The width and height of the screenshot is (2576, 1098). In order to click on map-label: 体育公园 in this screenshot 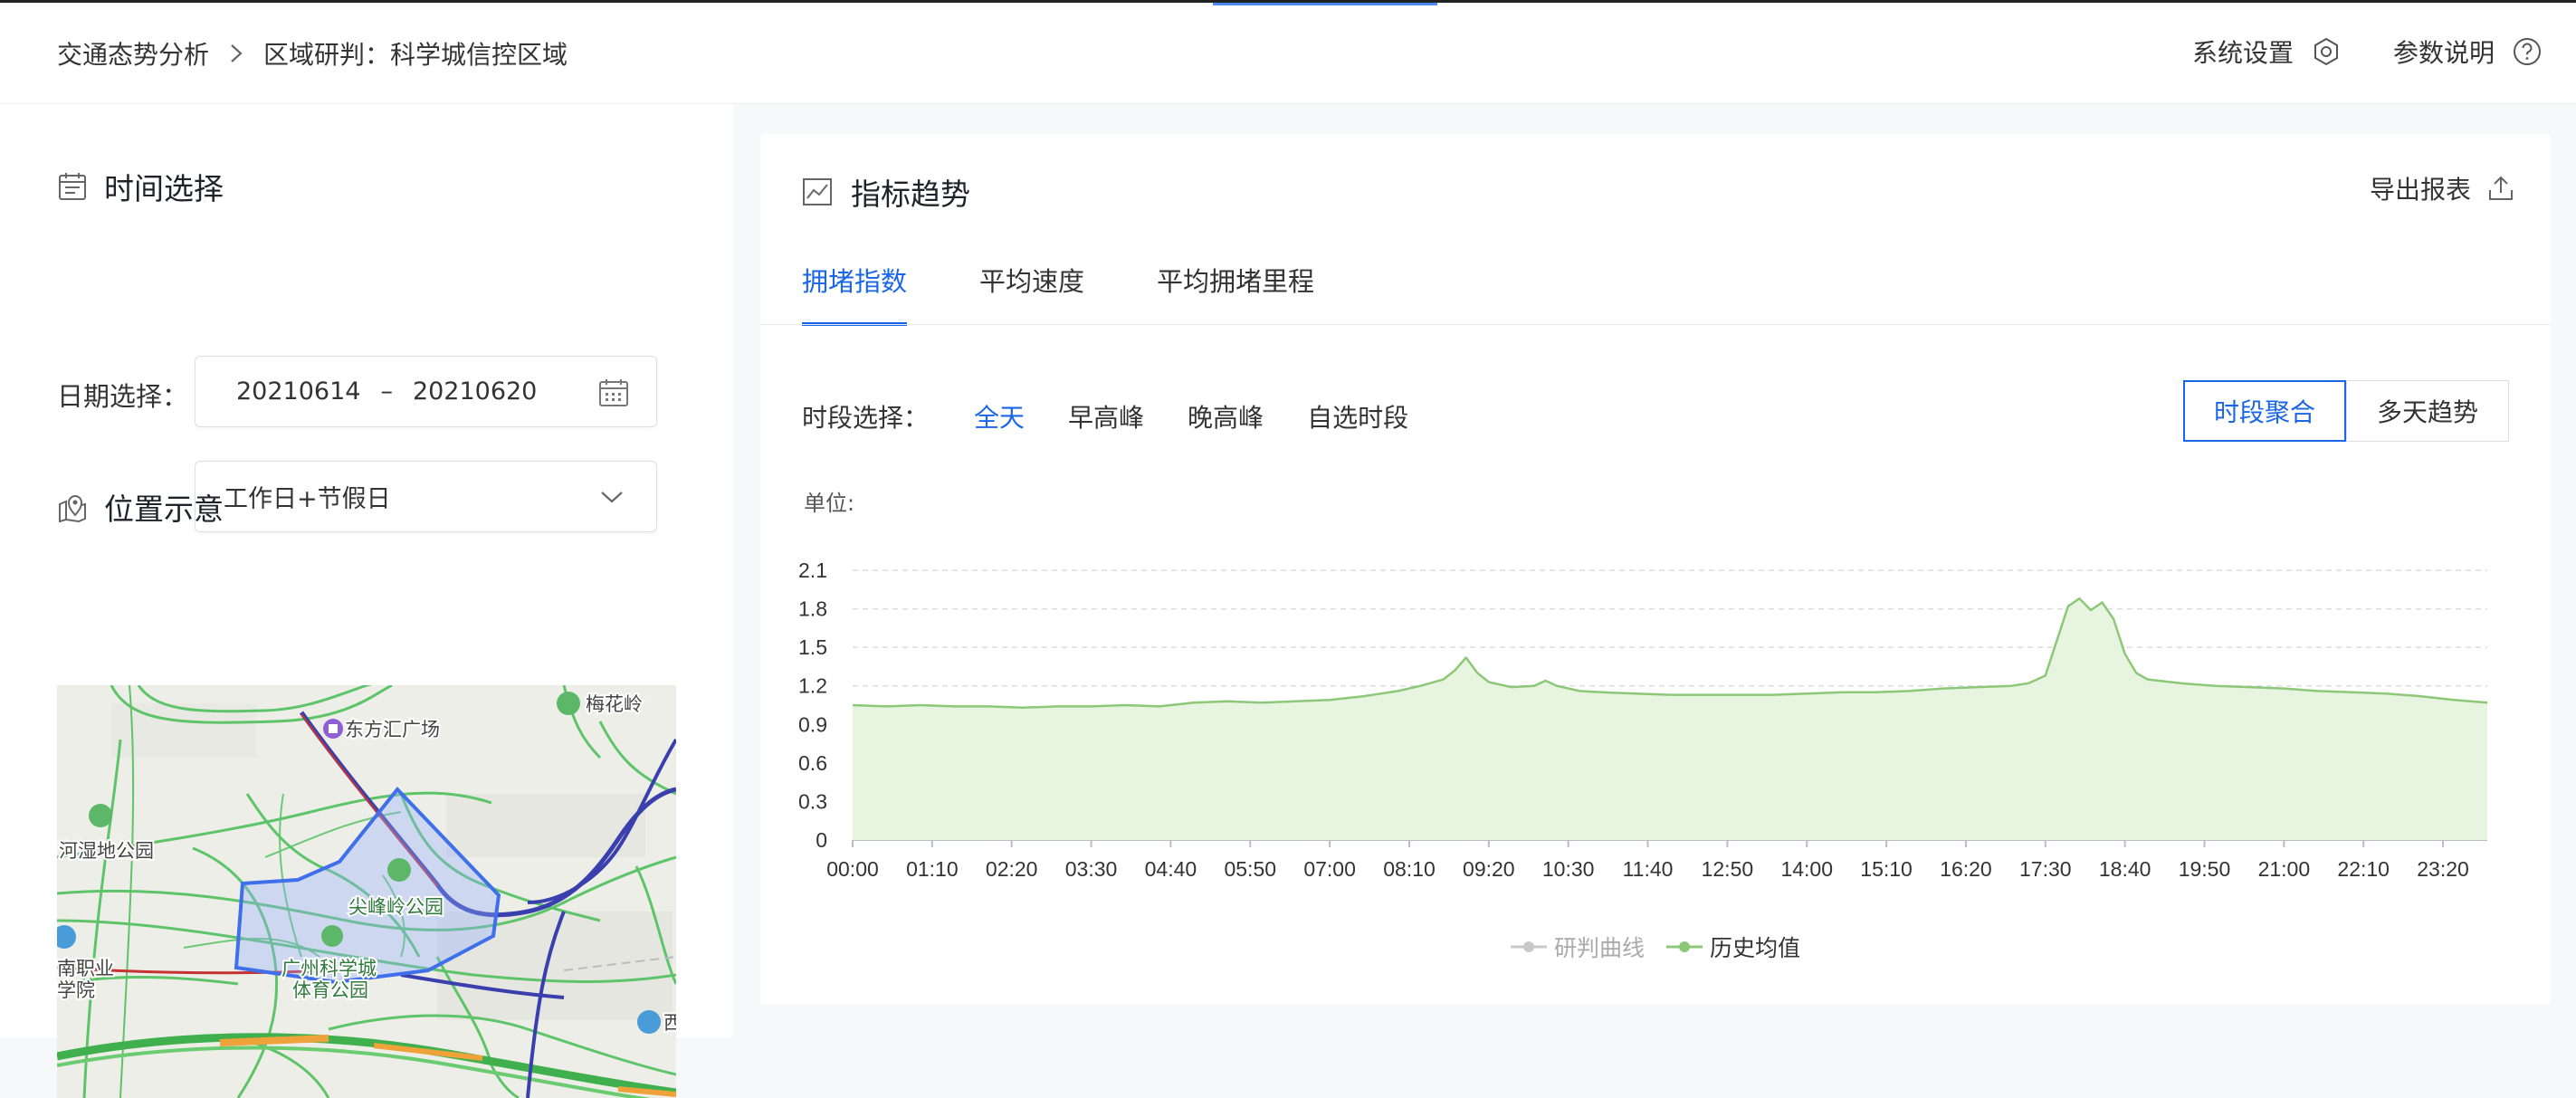, I will do `click(330, 991)`.